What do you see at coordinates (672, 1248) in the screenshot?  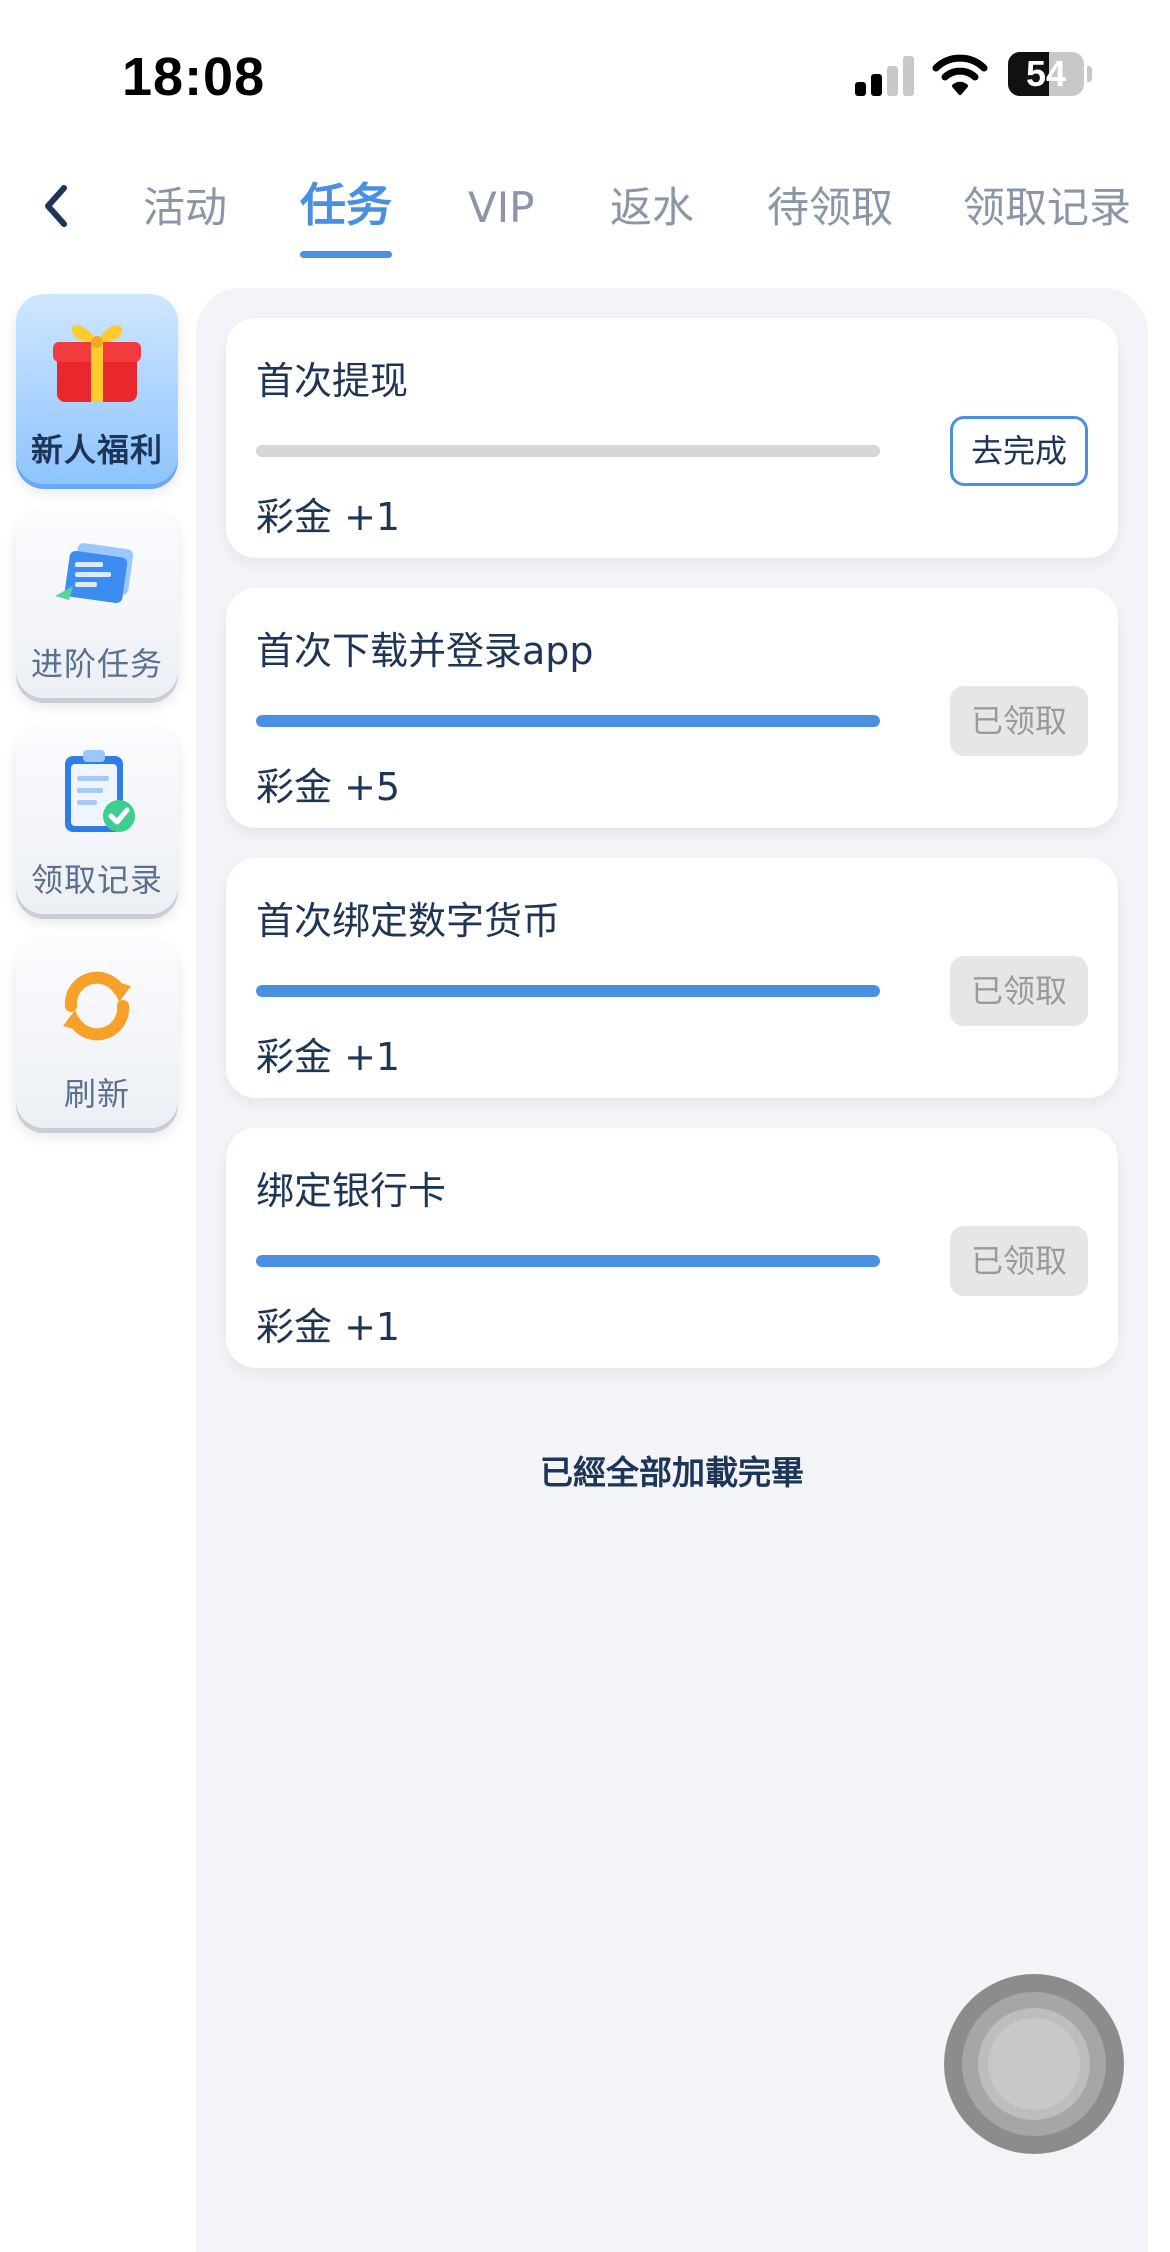 I see `task-card: 绑定银行卡 彩金 +1 已领取` at bounding box center [672, 1248].